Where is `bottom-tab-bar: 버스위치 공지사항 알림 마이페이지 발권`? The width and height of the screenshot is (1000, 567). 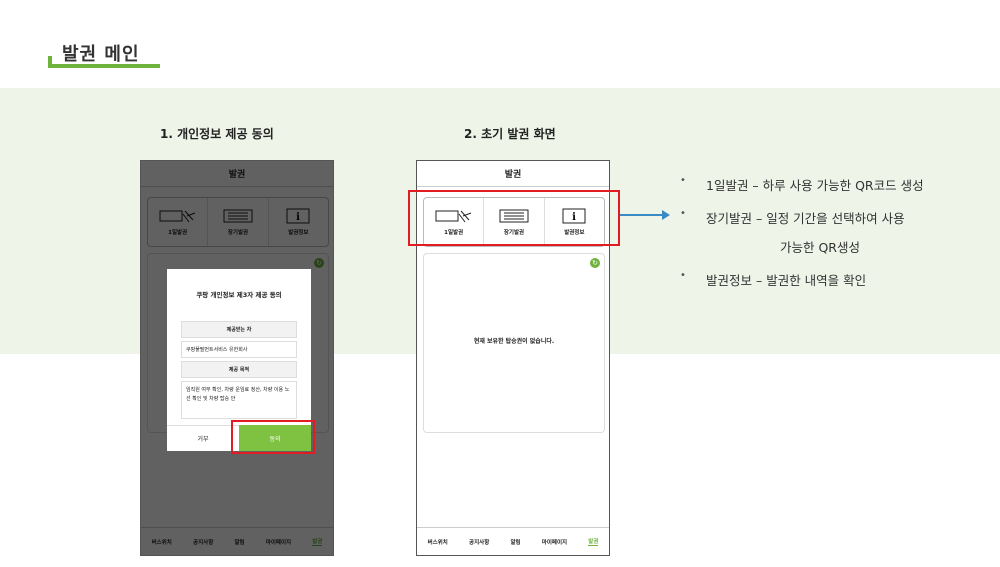 bottom-tab-bar: 버스위치 공지사항 알림 마이페이지 발권 is located at coordinates (513, 541).